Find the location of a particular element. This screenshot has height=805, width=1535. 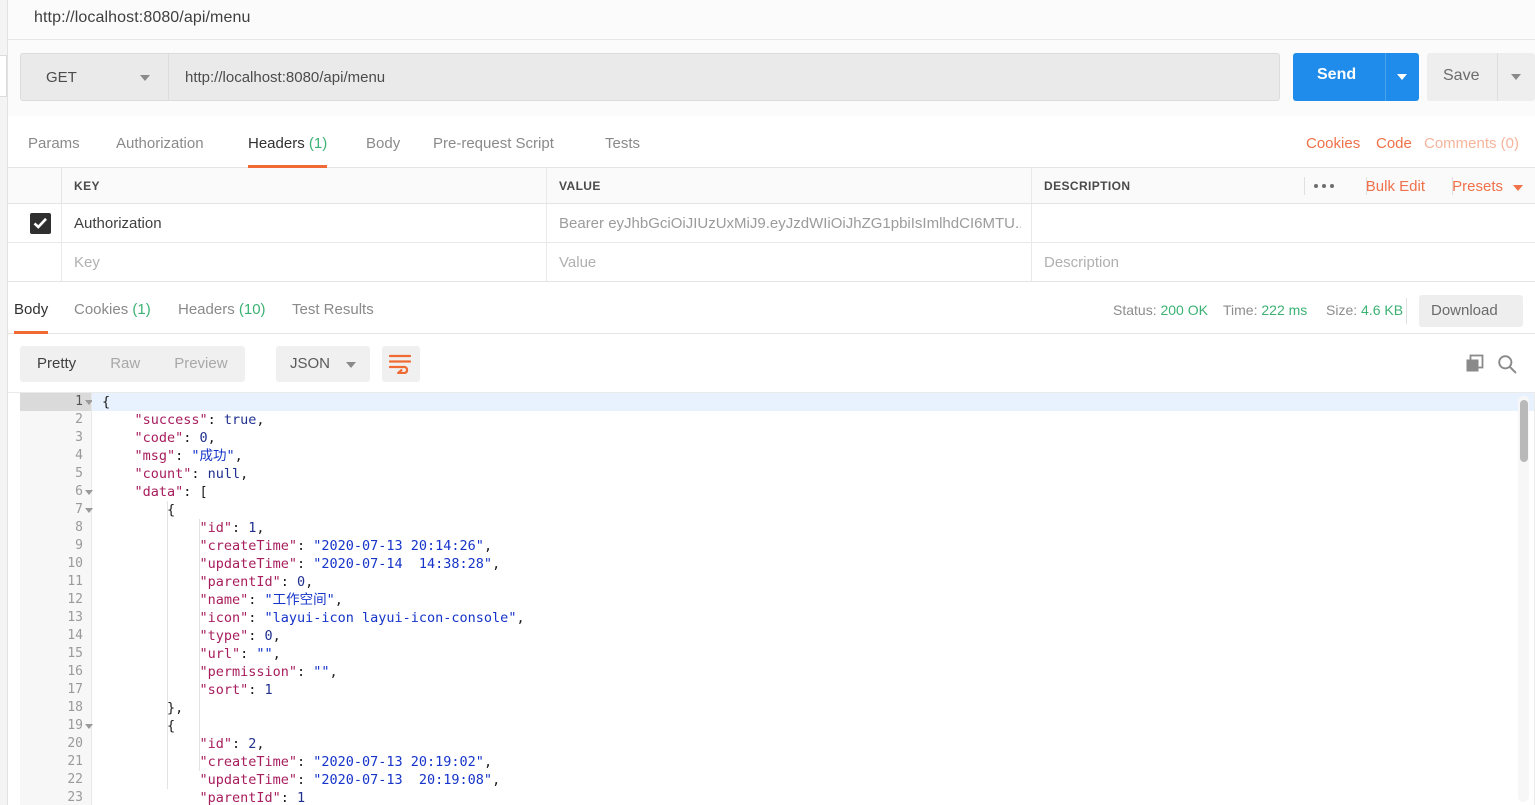

code-line: "createTime": "2020-07-13 20:19:02", is located at coordinates (297, 762).